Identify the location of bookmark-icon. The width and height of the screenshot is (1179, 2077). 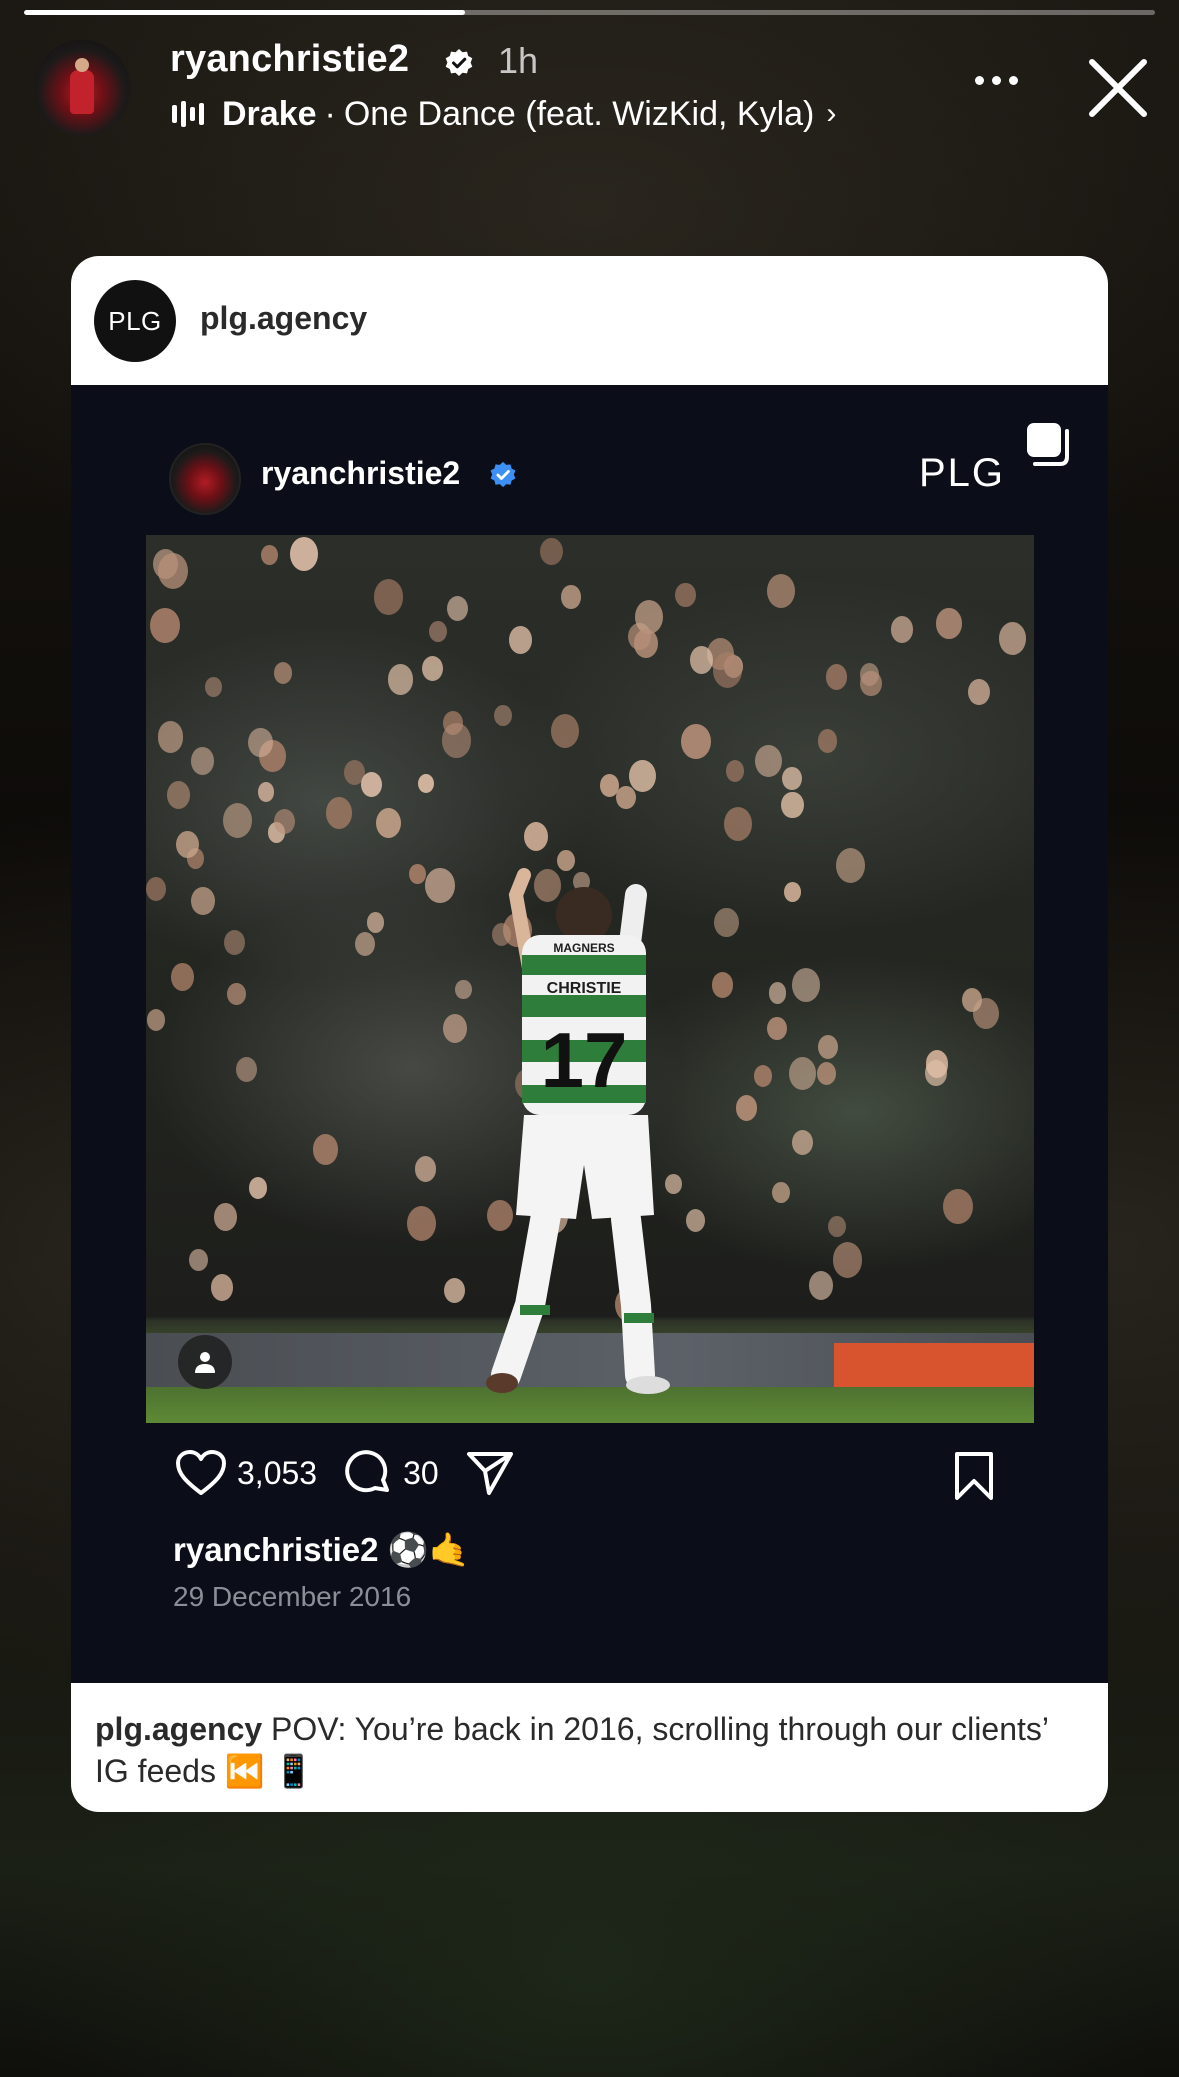
(974, 1476).